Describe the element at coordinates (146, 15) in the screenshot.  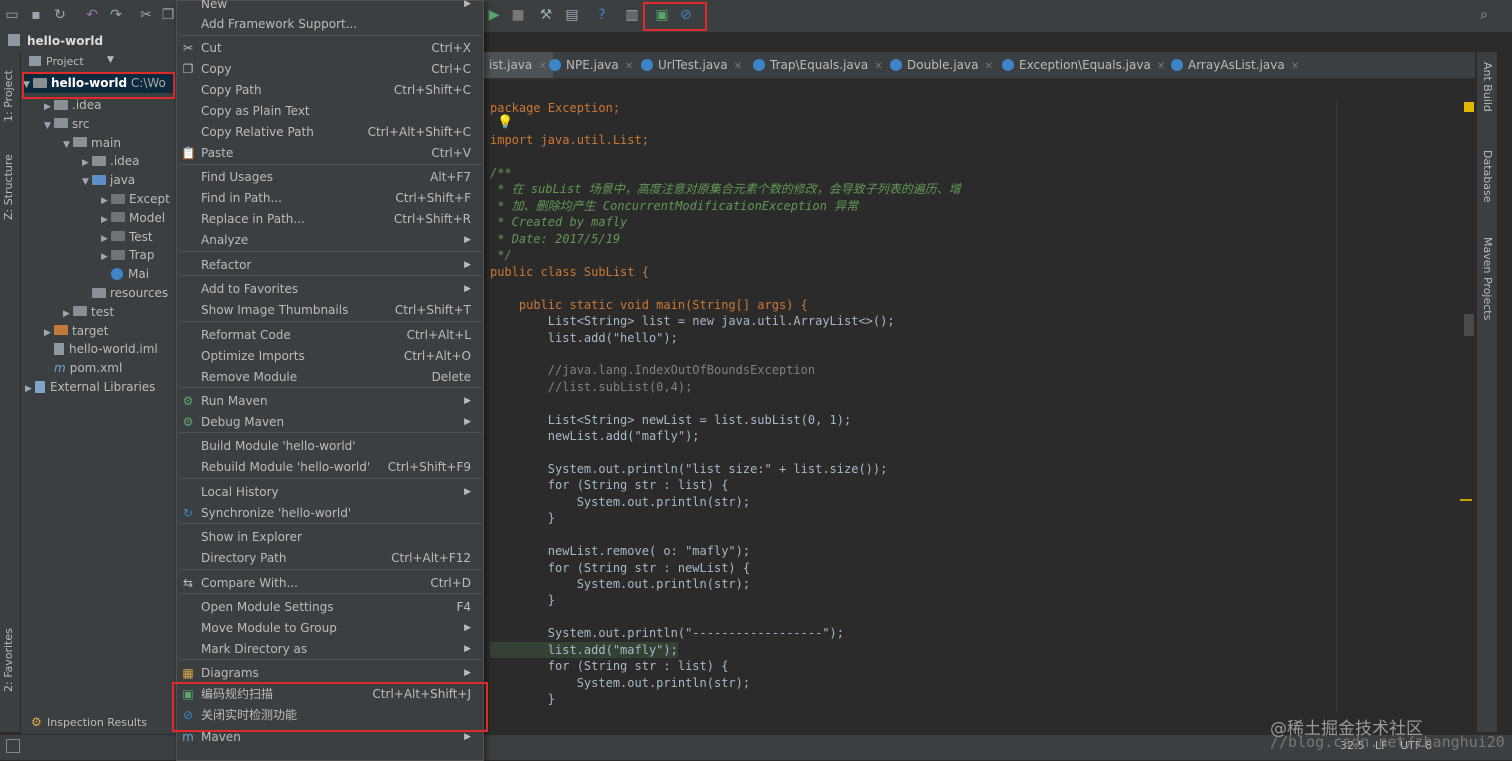
I see `cut-toolbar-icon: ✂` at that location.